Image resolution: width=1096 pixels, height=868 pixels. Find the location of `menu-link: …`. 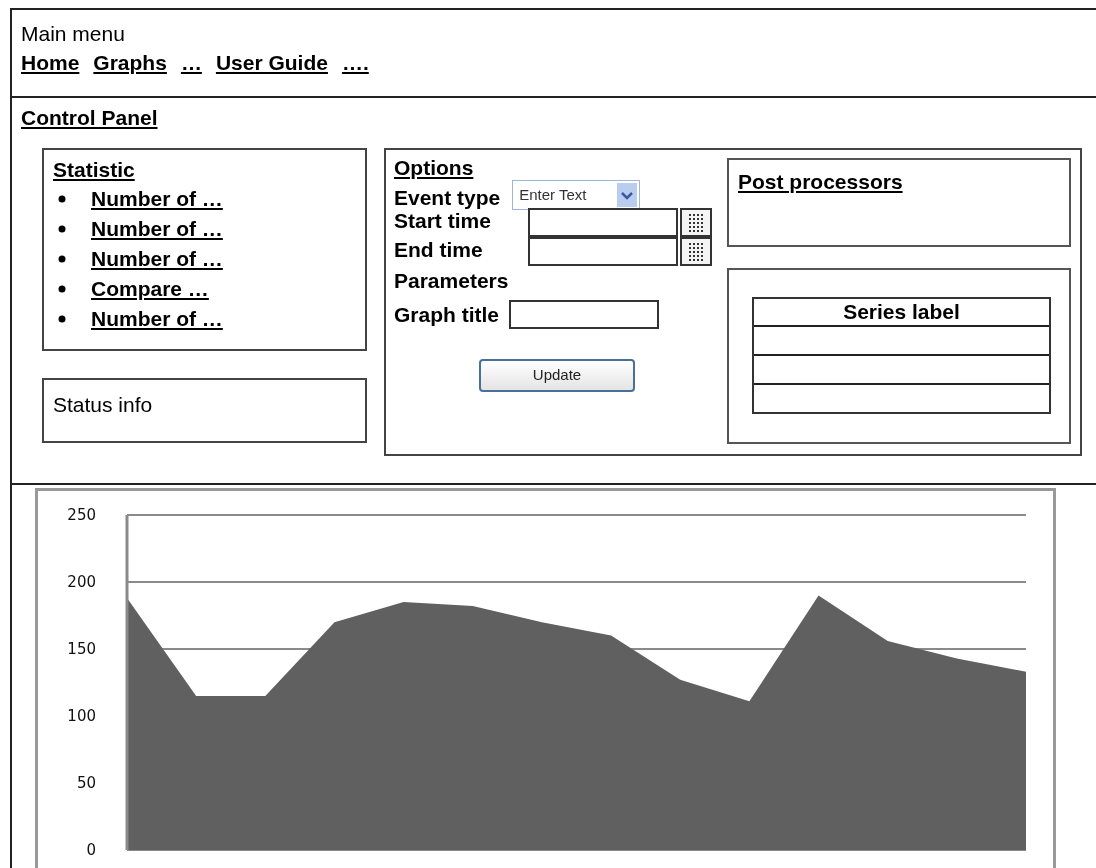

menu-link: … is located at coordinates (191, 63).